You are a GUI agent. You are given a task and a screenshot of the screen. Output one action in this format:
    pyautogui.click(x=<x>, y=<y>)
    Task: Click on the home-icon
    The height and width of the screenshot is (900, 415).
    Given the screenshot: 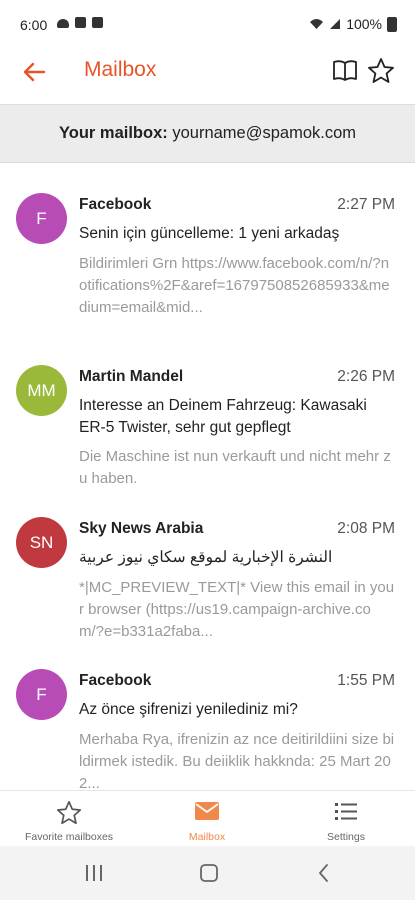 What is the action you would take?
    pyautogui.click(x=209, y=873)
    